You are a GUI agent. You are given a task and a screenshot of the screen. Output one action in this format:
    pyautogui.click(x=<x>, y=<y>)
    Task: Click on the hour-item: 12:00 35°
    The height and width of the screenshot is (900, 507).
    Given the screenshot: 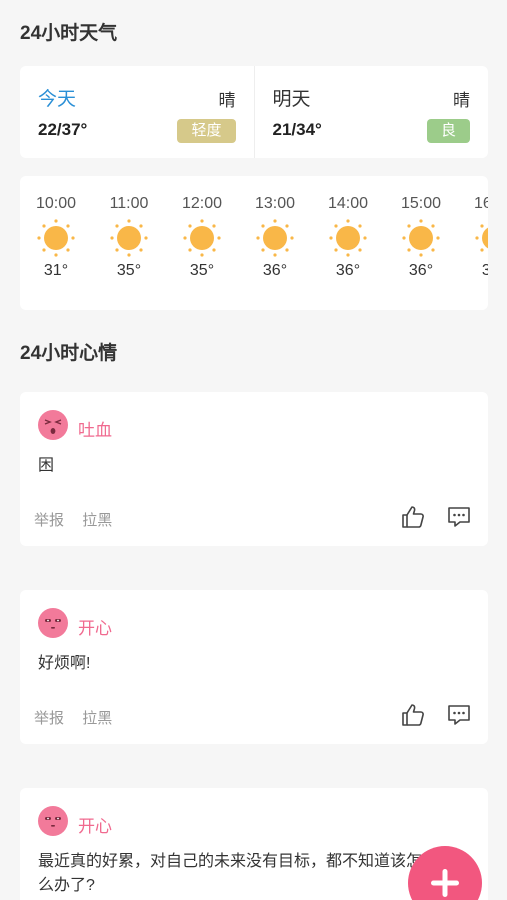 What is the action you would take?
    pyautogui.click(x=202, y=237)
    